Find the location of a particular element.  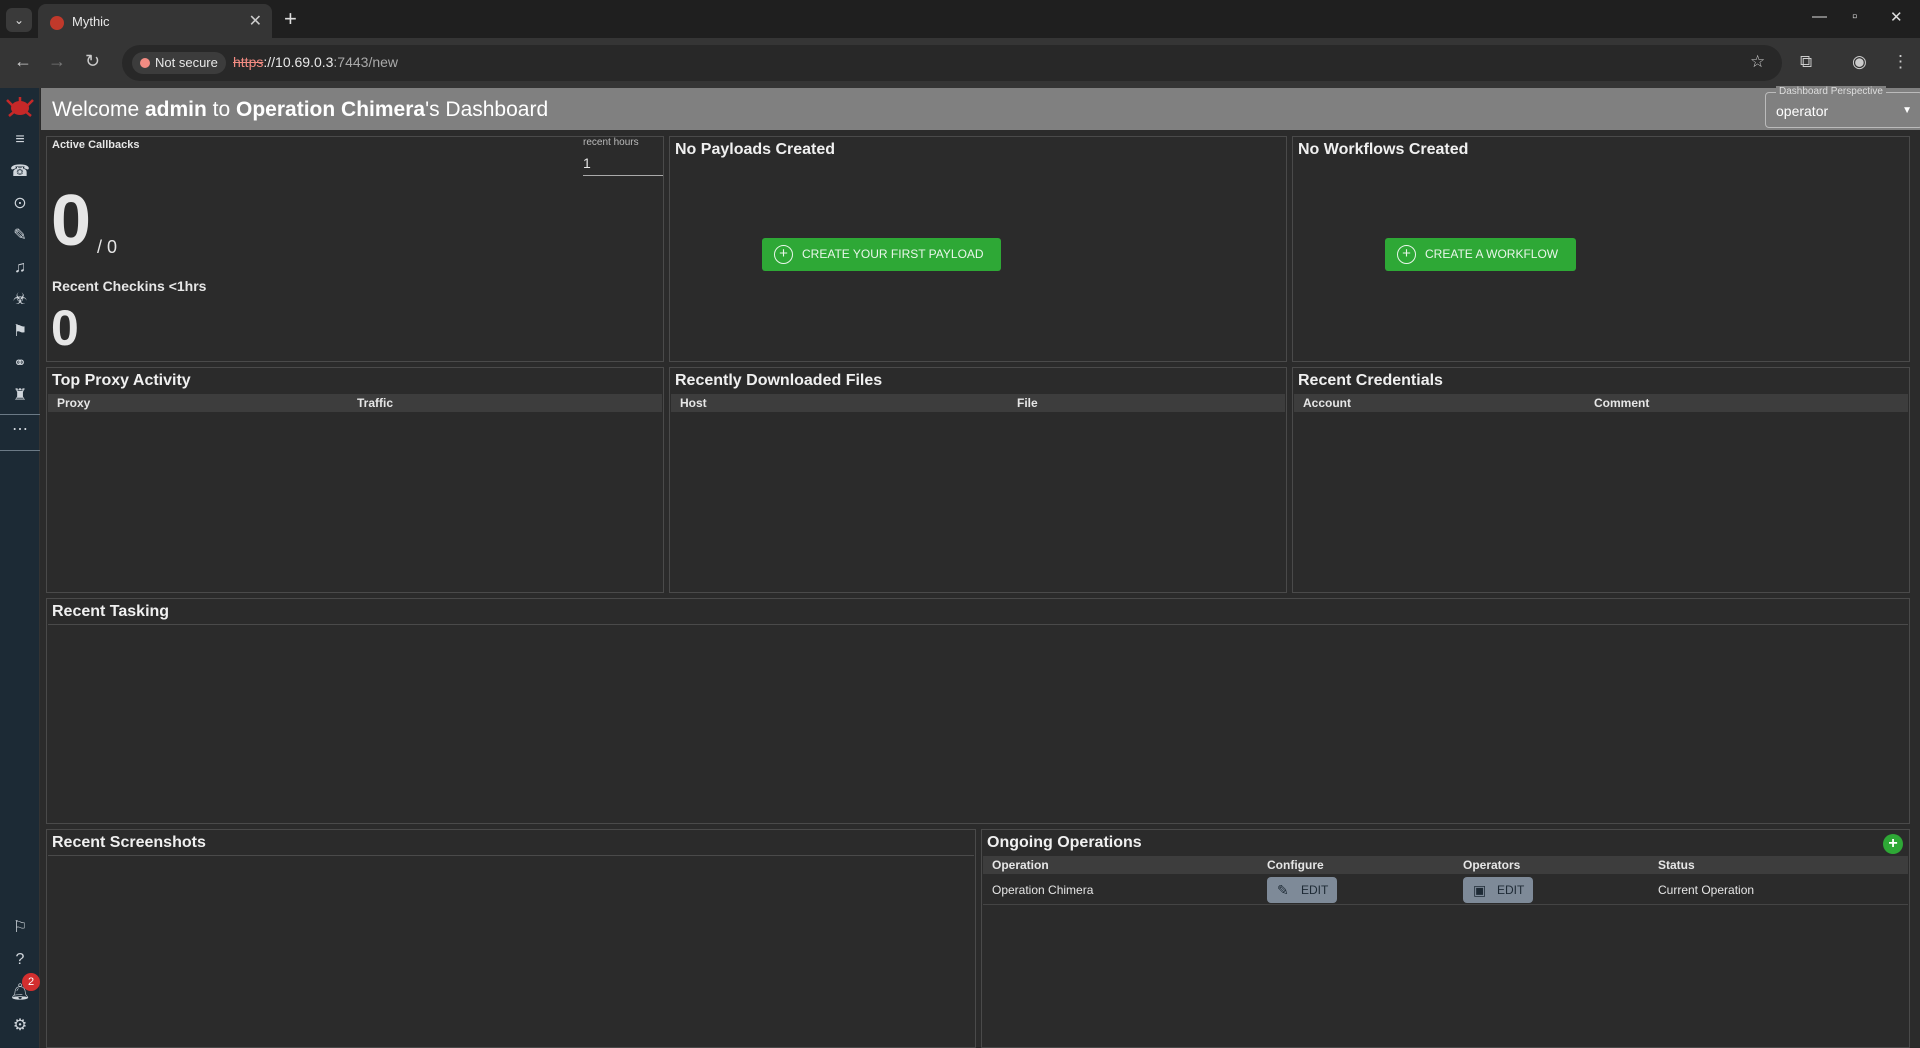

proxy-title: Top Proxy Activity is located at coordinates (121, 380).